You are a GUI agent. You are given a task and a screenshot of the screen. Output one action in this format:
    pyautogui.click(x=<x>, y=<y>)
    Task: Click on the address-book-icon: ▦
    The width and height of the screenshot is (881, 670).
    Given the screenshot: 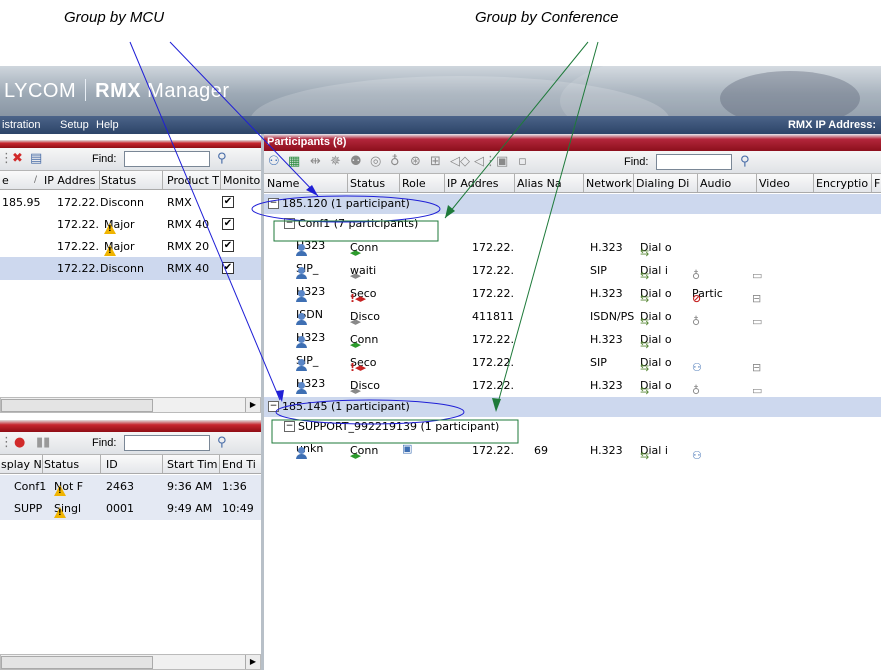 What is the action you would take?
    pyautogui.click(x=294, y=161)
    